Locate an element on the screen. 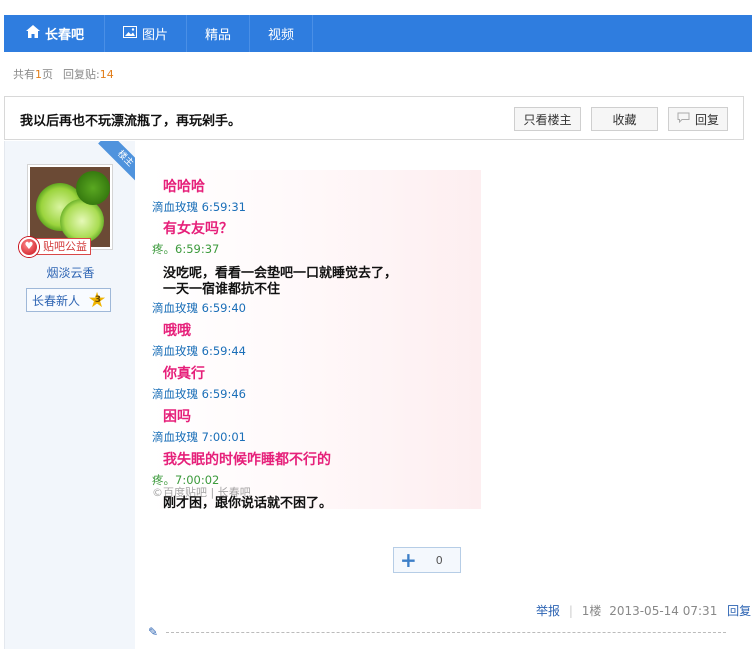 Image resolution: width=756 pixels, height=652 pixels. replies-prefix: 回复贴: is located at coordinates (81, 74).